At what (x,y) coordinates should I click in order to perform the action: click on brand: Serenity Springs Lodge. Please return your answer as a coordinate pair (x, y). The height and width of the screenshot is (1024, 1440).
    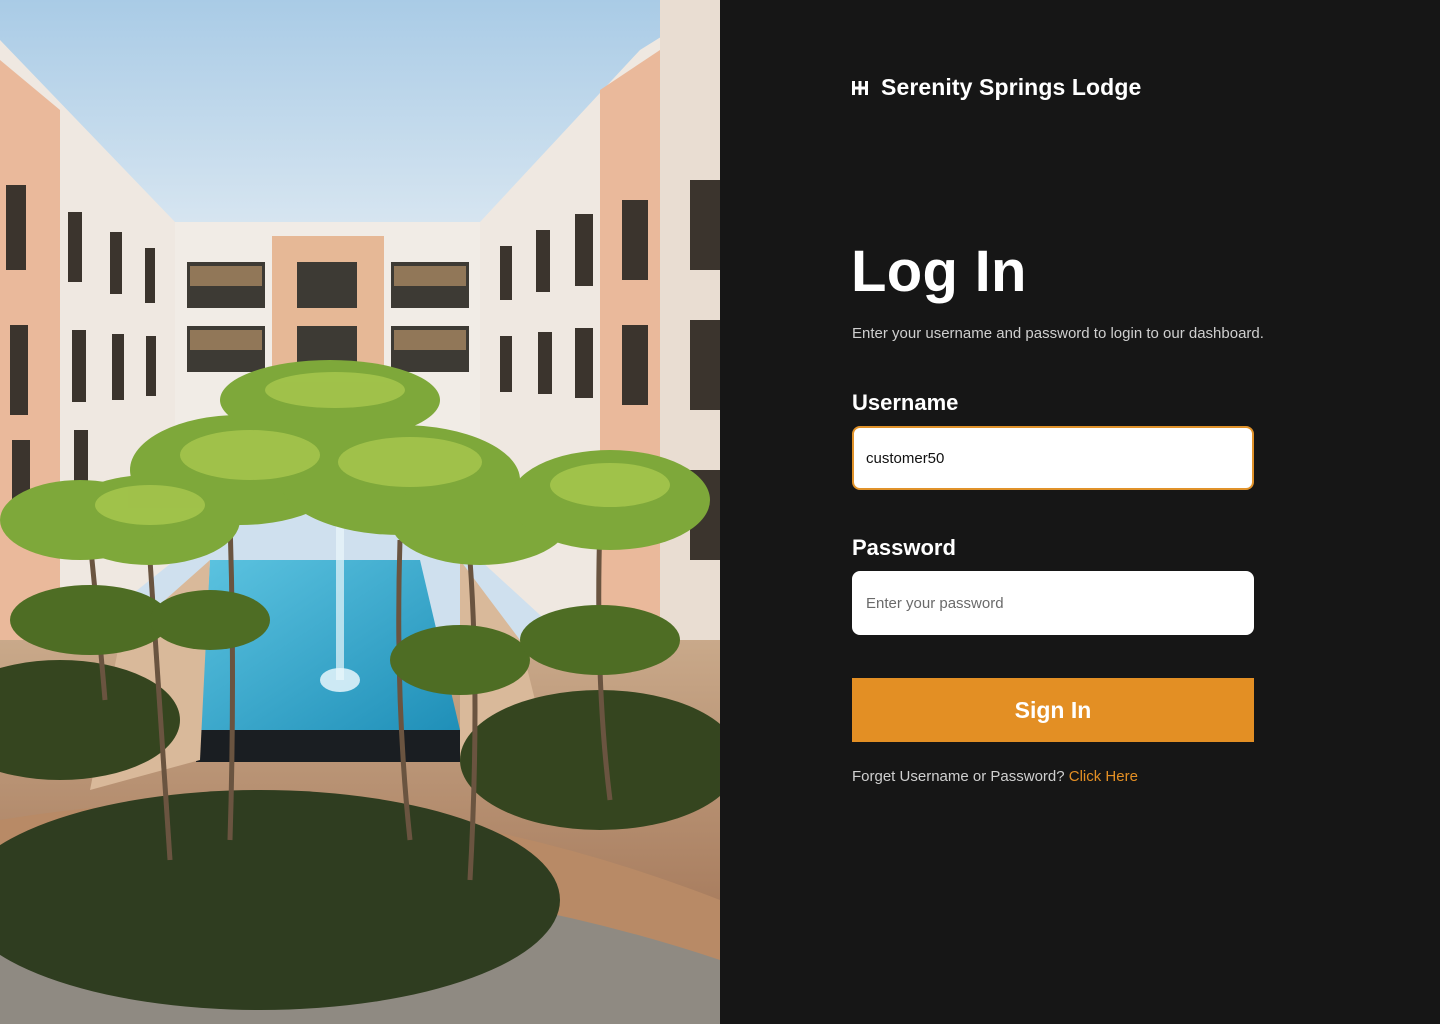
    Looking at the image, I should click on (996, 87).